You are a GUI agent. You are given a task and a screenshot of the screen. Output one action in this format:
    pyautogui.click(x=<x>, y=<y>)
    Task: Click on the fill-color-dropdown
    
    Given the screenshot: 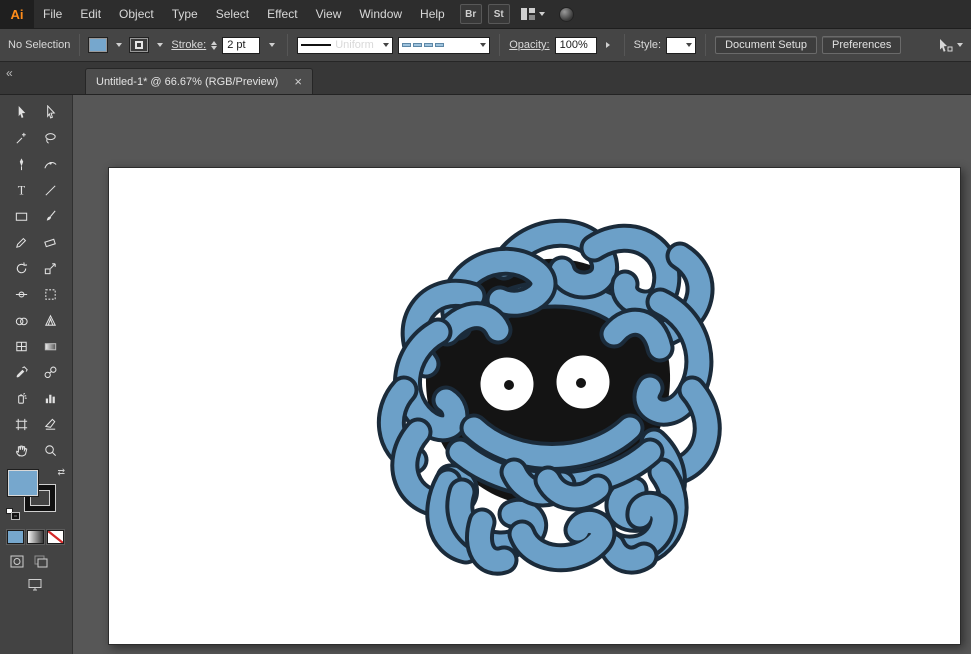 What is the action you would take?
    pyautogui.click(x=118, y=45)
    